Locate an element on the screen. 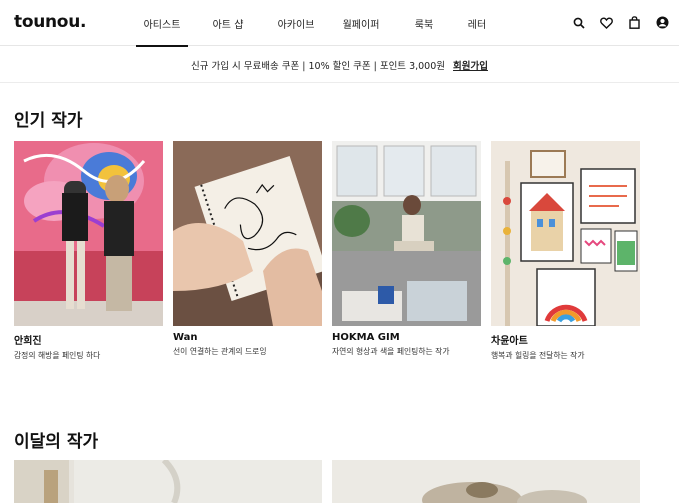 Image resolution: width=679 pixels, height=503 pixels. artist-card: HOKMA GIM 자연의 형상과 색을 페인팅하는 작가 is located at coordinates (406, 251).